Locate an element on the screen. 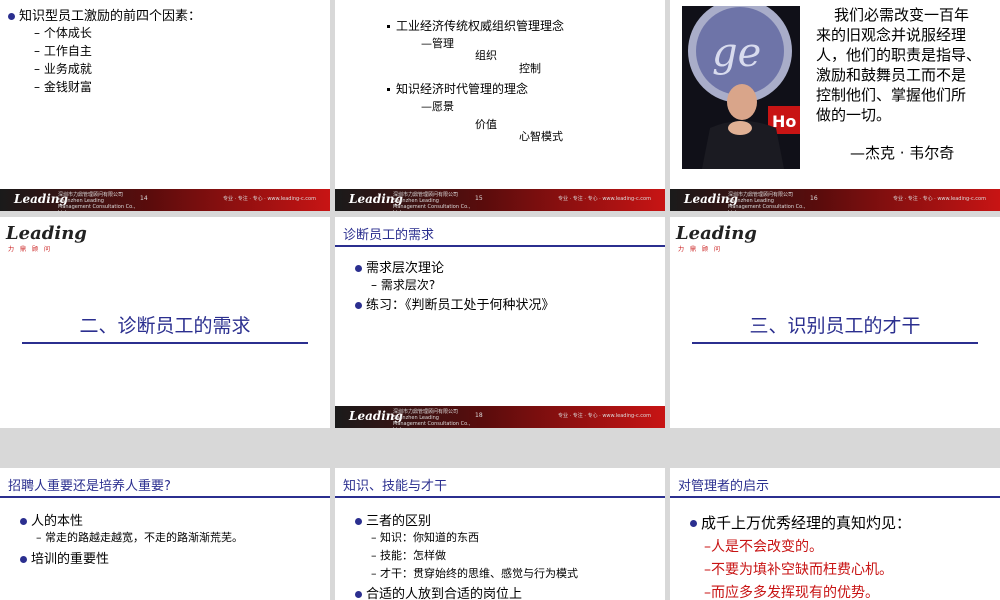 The width and height of the screenshot is (1000, 600). sub-item: —管理 is located at coordinates (437, 43).